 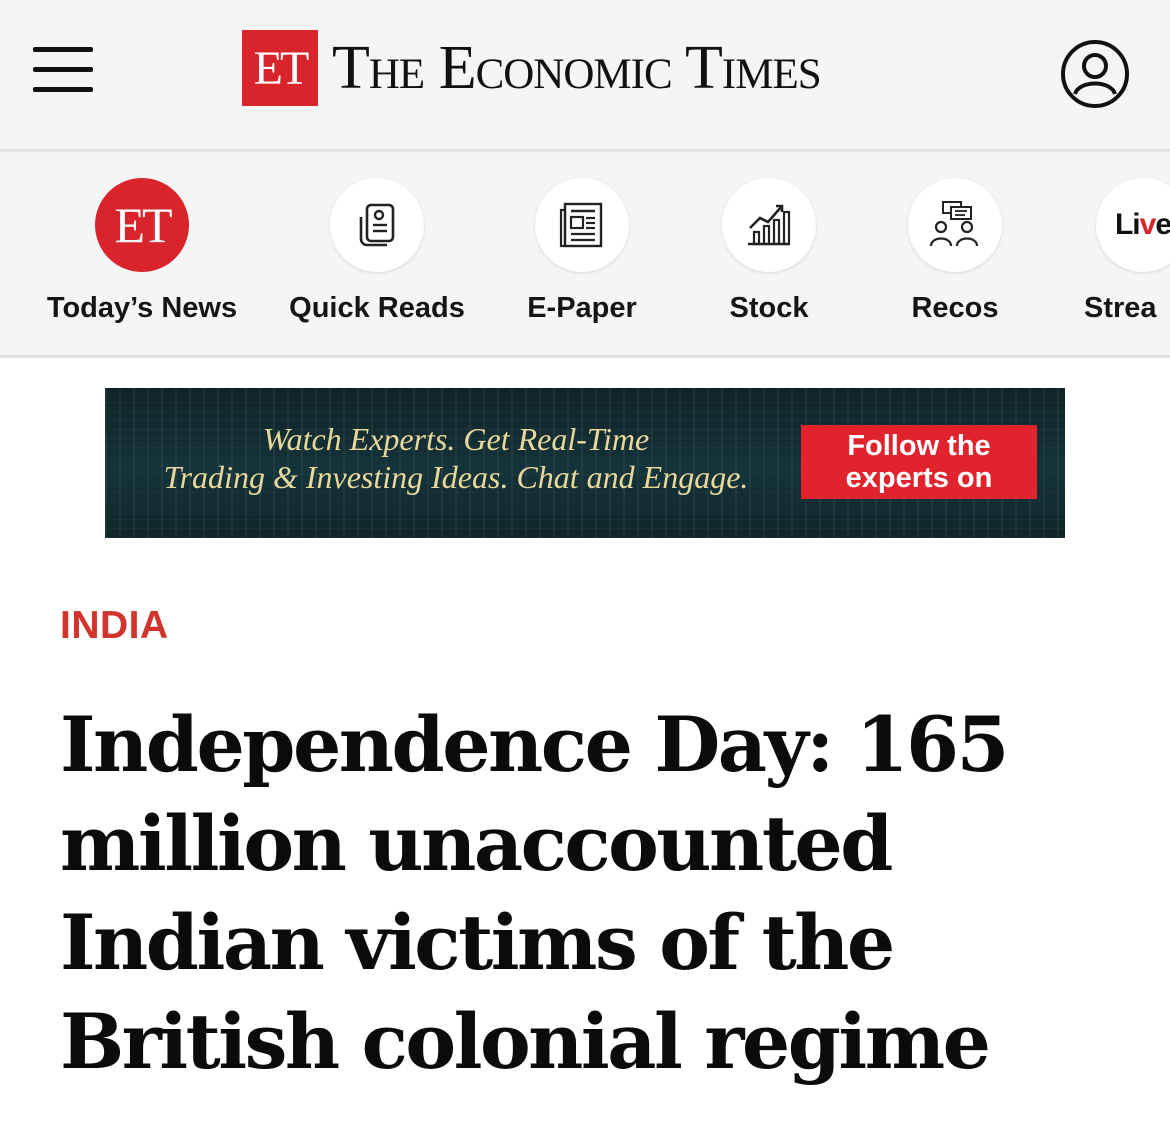 What do you see at coordinates (769, 308) in the screenshot?
I see `nav-label: Stock` at bounding box center [769, 308].